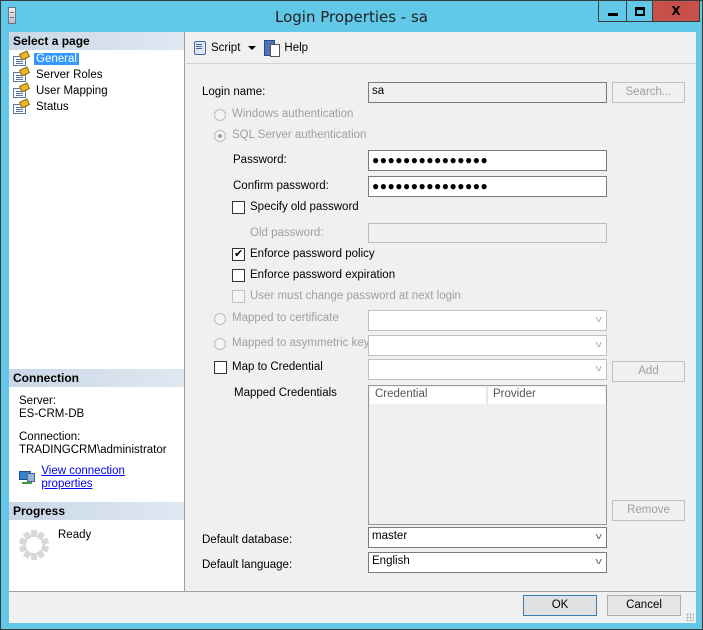 The height and width of the screenshot is (630, 703). Describe the element at coordinates (93, 450) in the screenshot. I see `connection-value: TRADINGCRM\administrator` at that location.